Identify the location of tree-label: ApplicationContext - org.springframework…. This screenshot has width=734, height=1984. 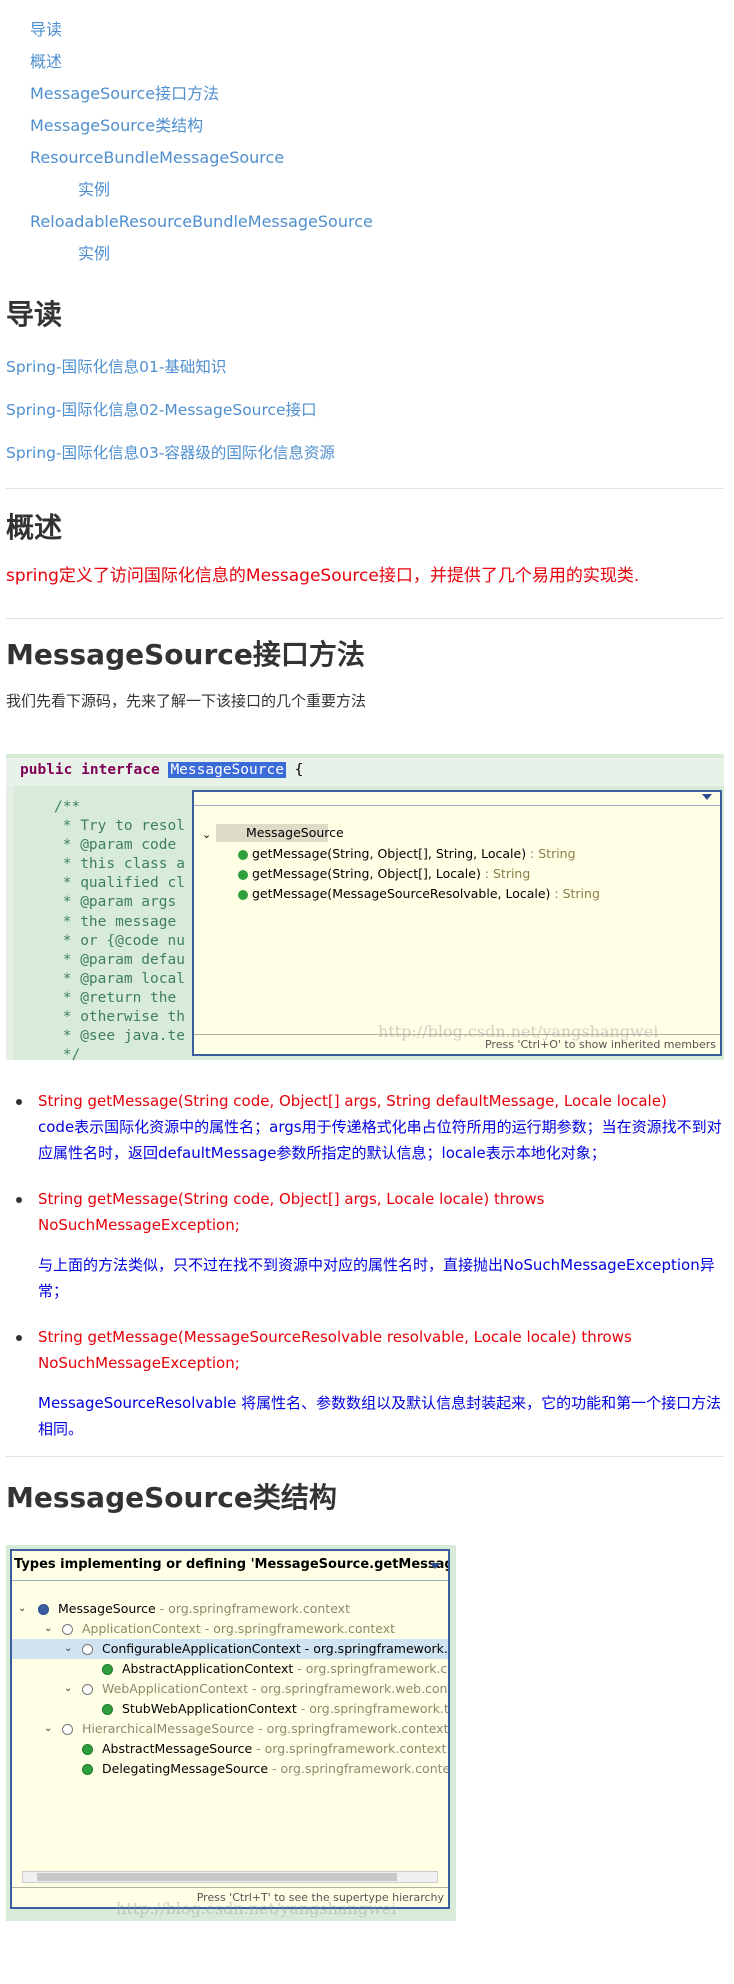
(239, 1628).